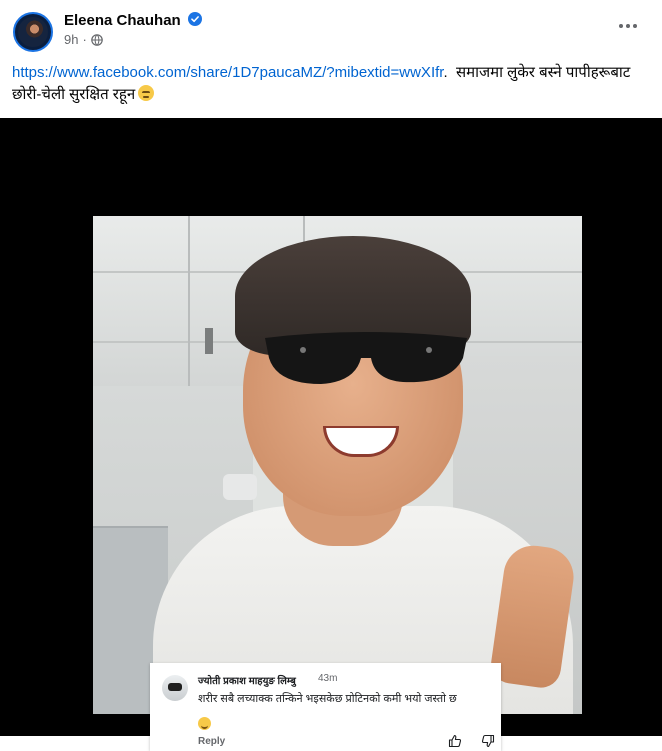 This screenshot has width=662, height=751. What do you see at coordinates (628, 26) in the screenshot?
I see `more-options-button` at bounding box center [628, 26].